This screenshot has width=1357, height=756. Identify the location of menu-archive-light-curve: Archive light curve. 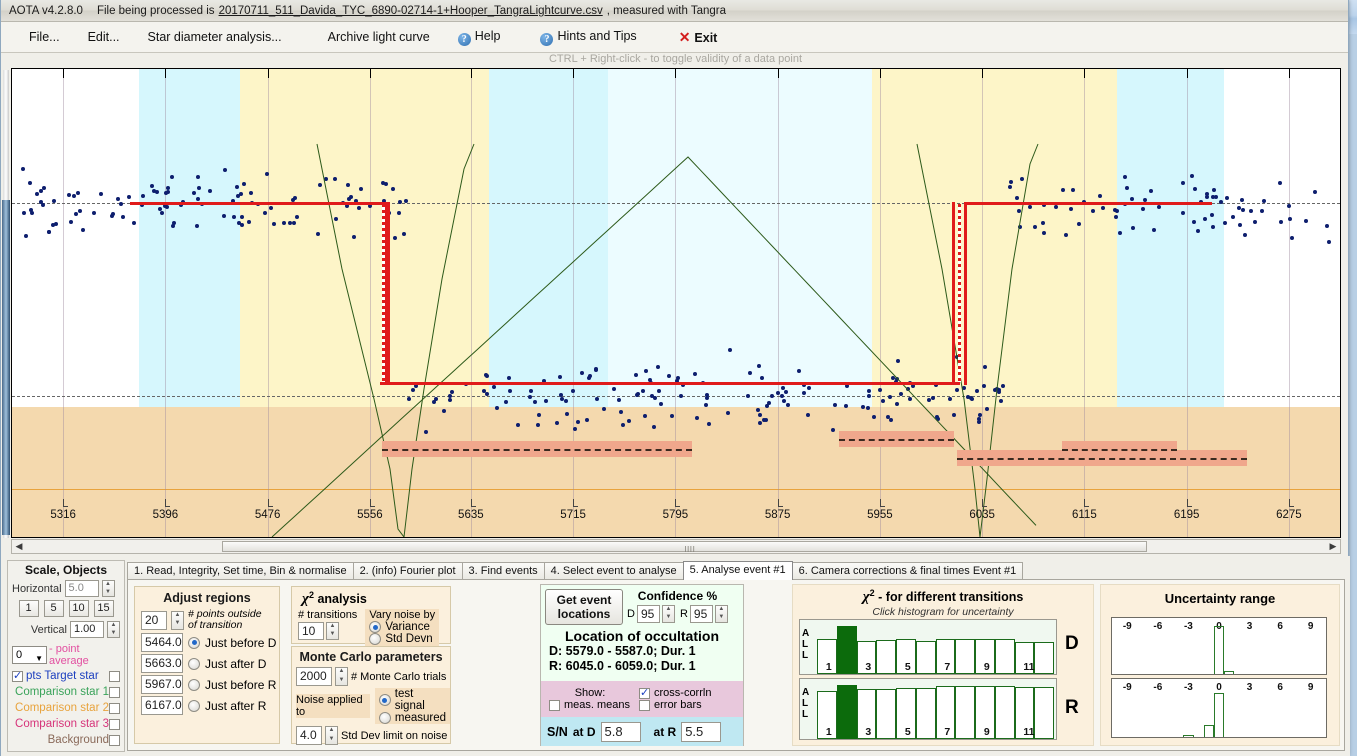
(379, 37).